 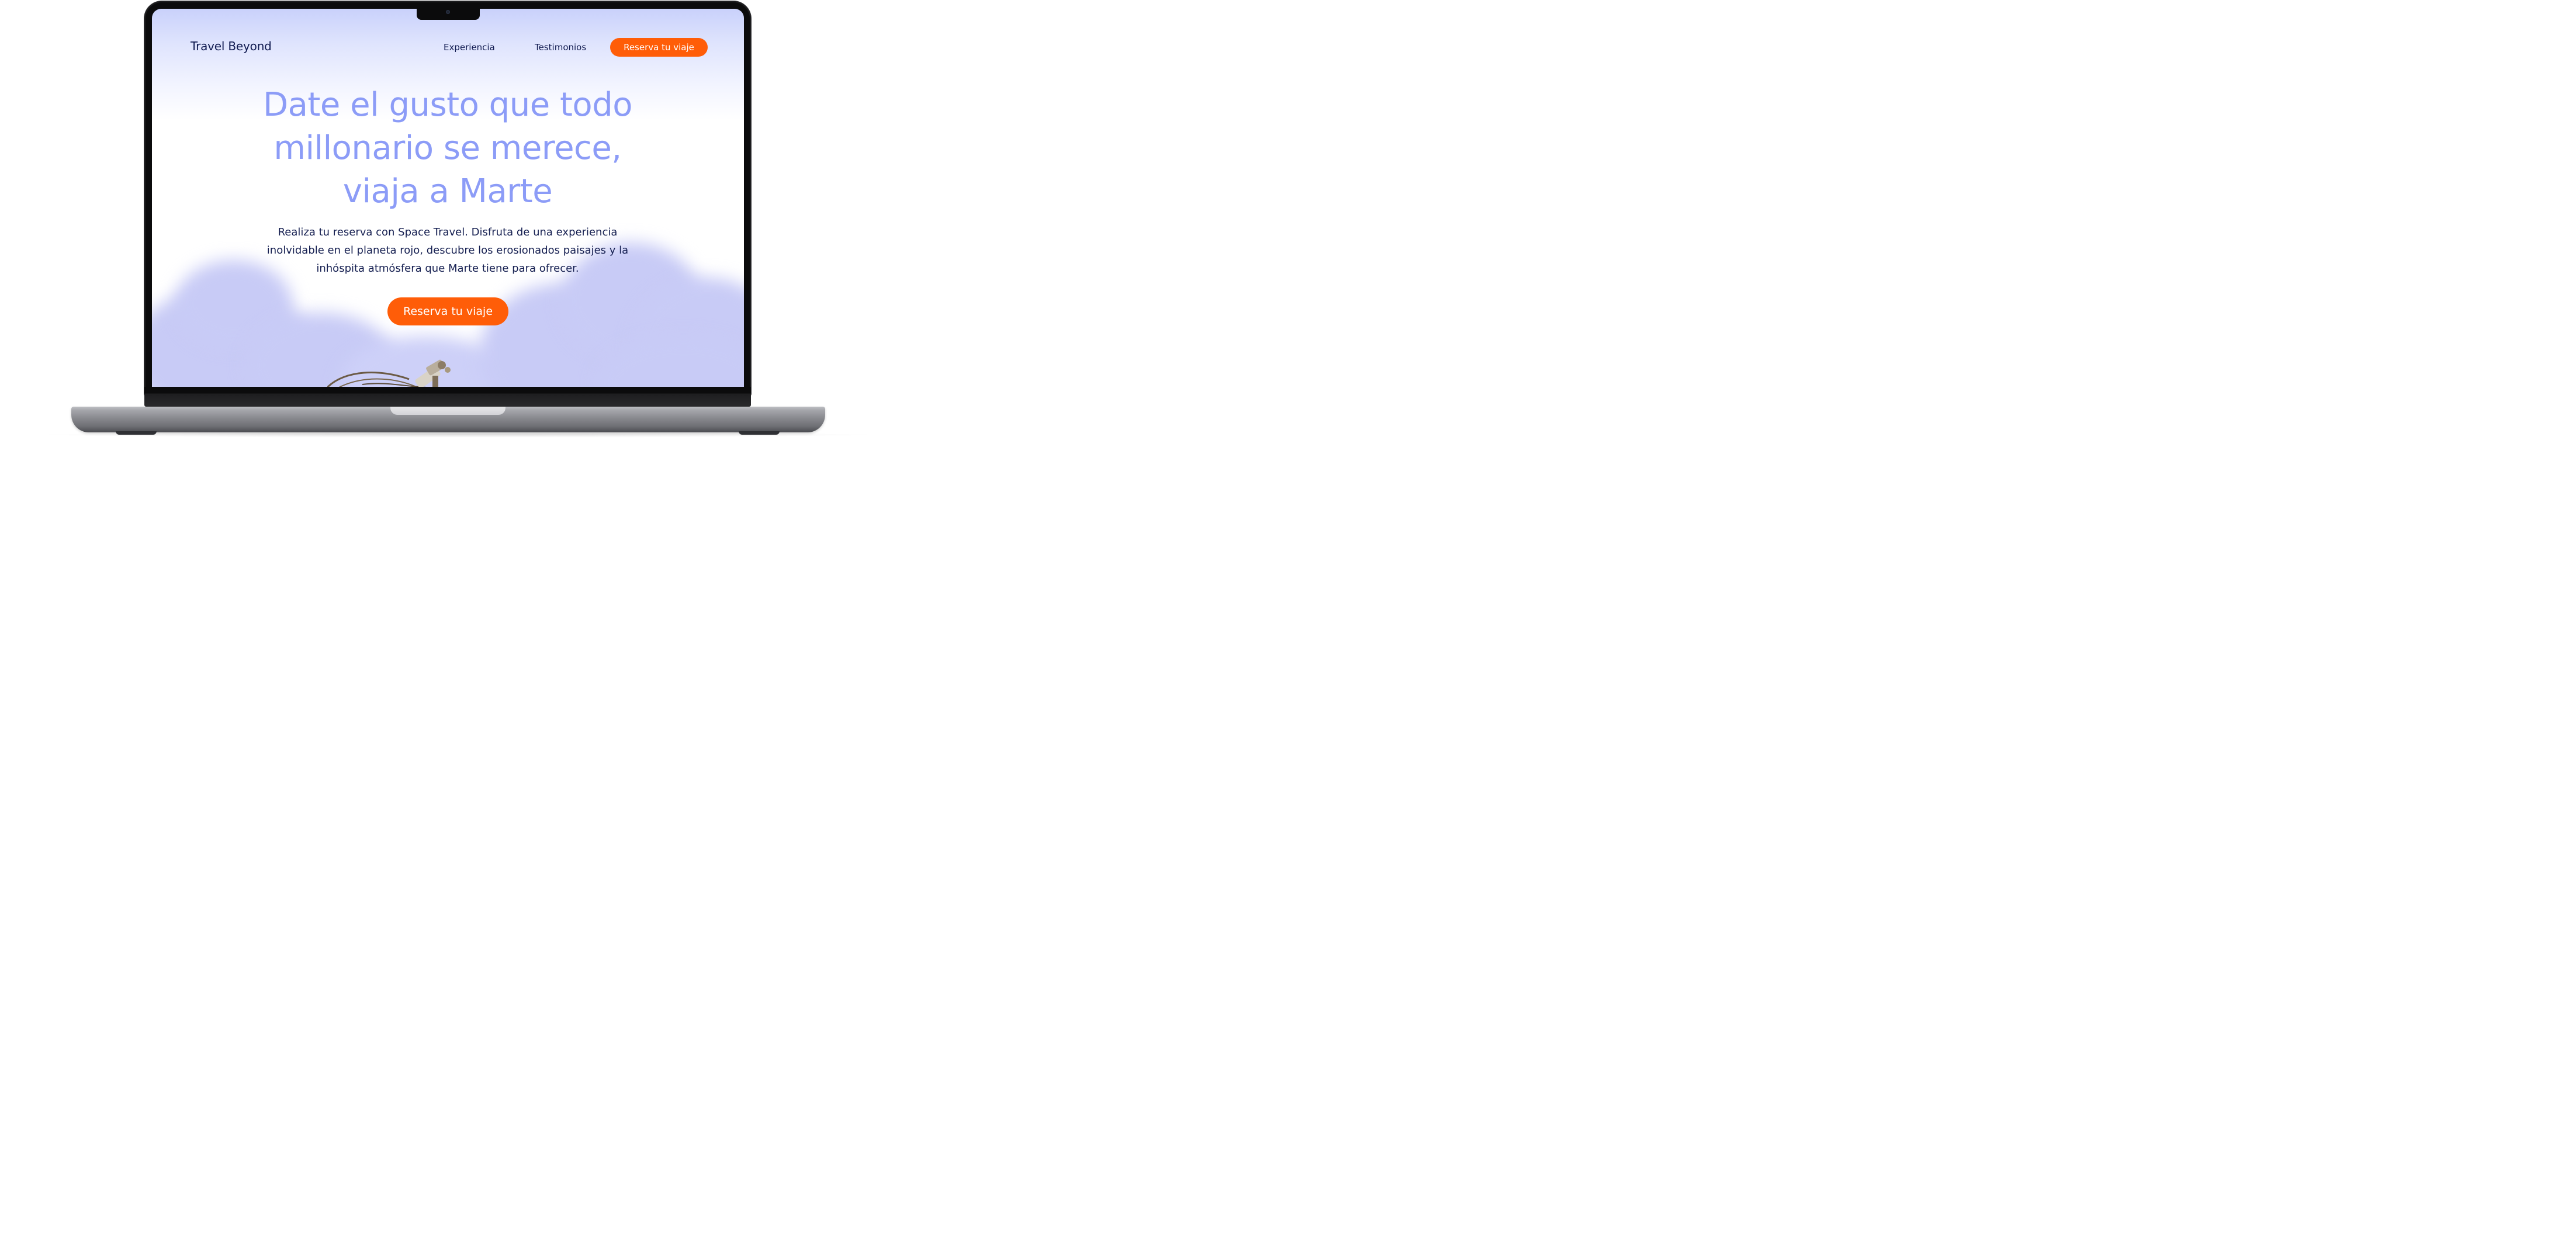 What do you see at coordinates (560, 47) in the screenshot?
I see `nav-link-testimonios: Testimonios` at bounding box center [560, 47].